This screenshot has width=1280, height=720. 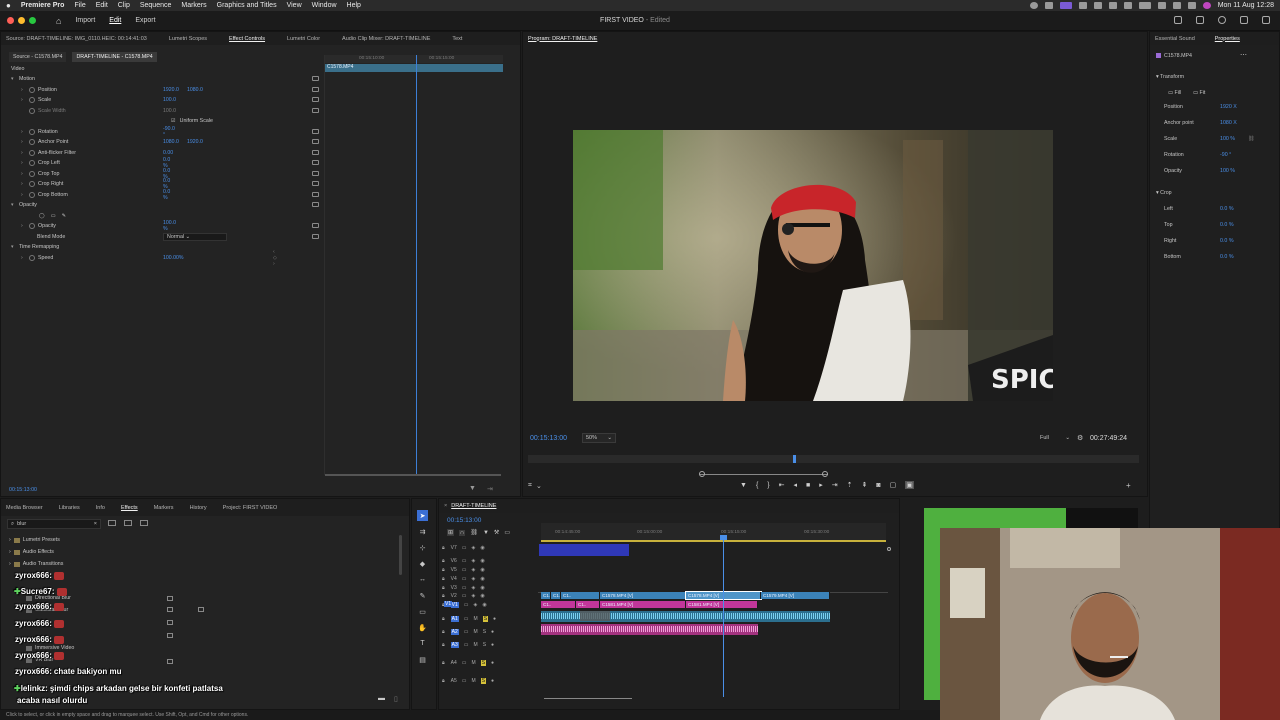 I want to click on transform-value: 100 %, so click(x=1227, y=171).